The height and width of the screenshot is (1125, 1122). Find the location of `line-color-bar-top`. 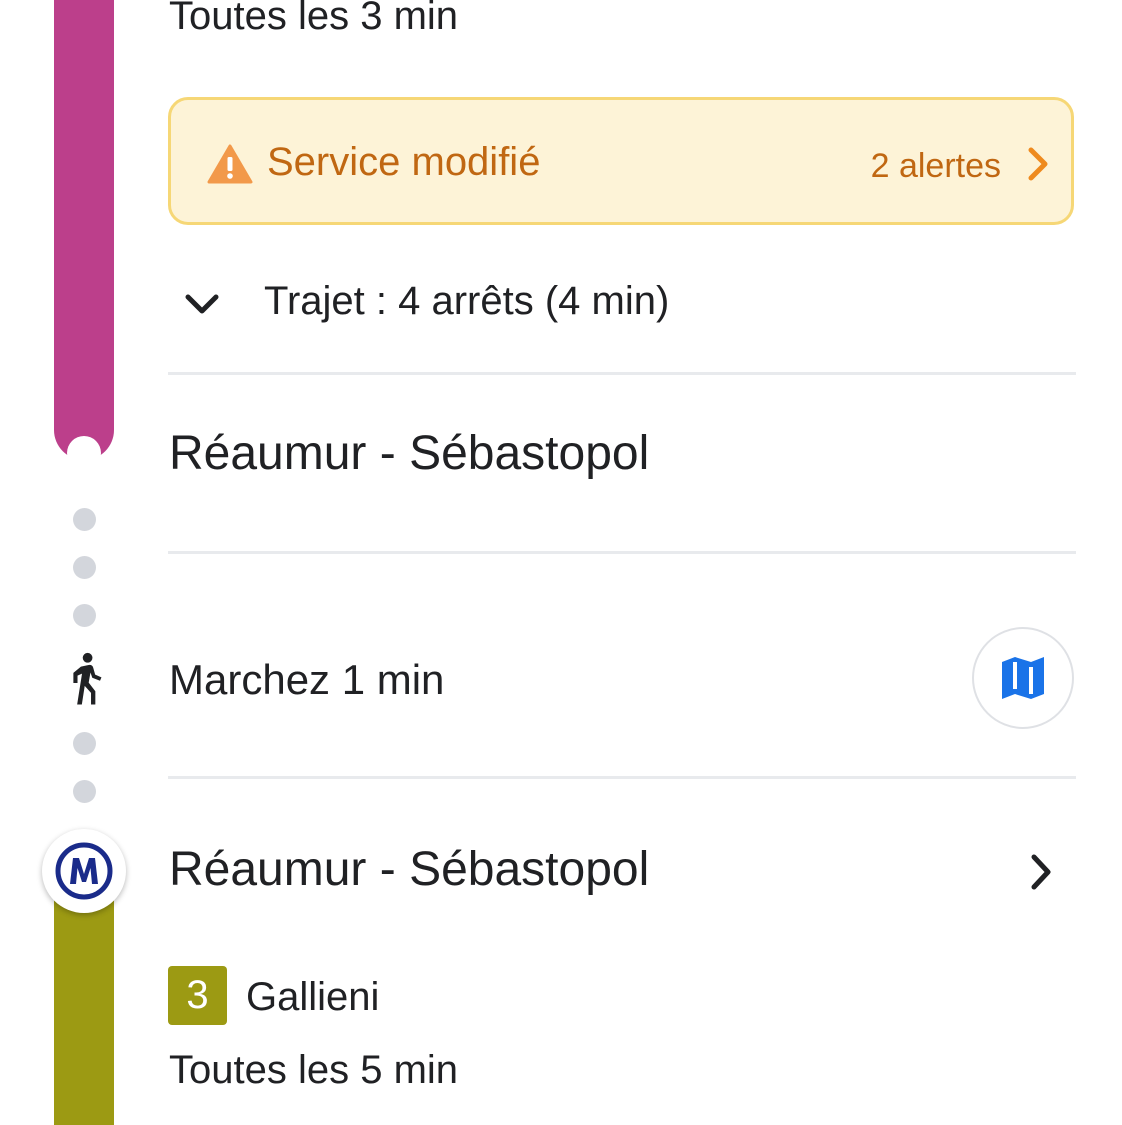

line-color-bar-top is located at coordinates (84, 230).